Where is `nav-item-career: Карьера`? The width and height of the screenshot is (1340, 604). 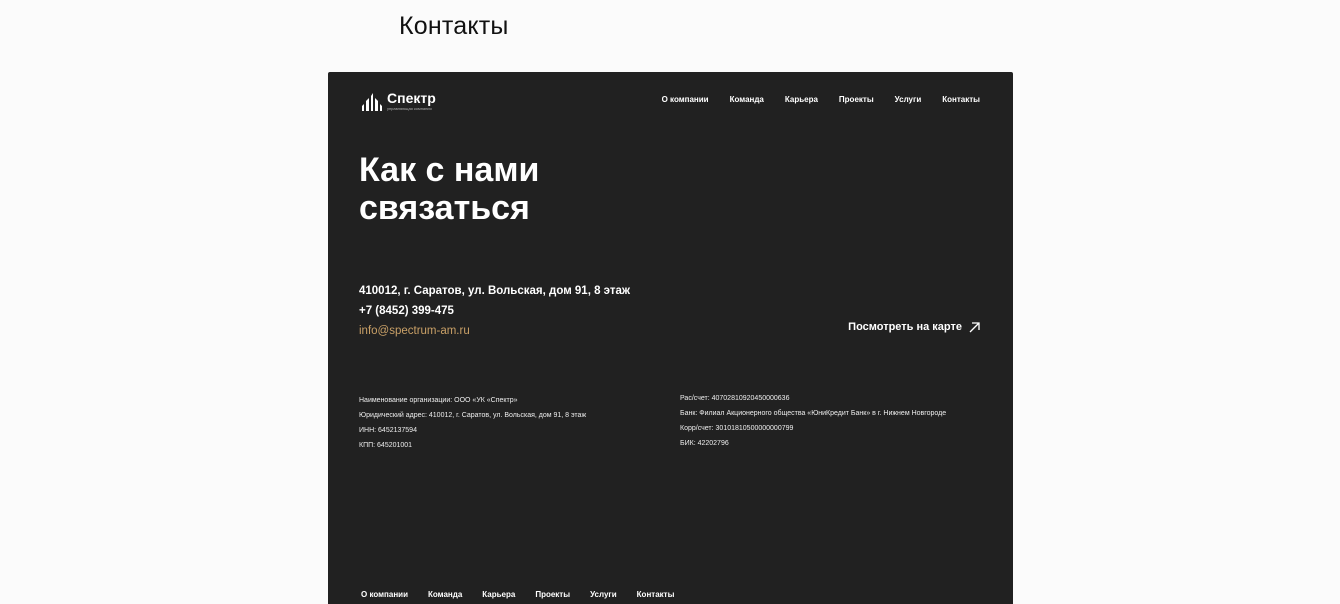
nav-item-career: Карьера is located at coordinates (801, 99).